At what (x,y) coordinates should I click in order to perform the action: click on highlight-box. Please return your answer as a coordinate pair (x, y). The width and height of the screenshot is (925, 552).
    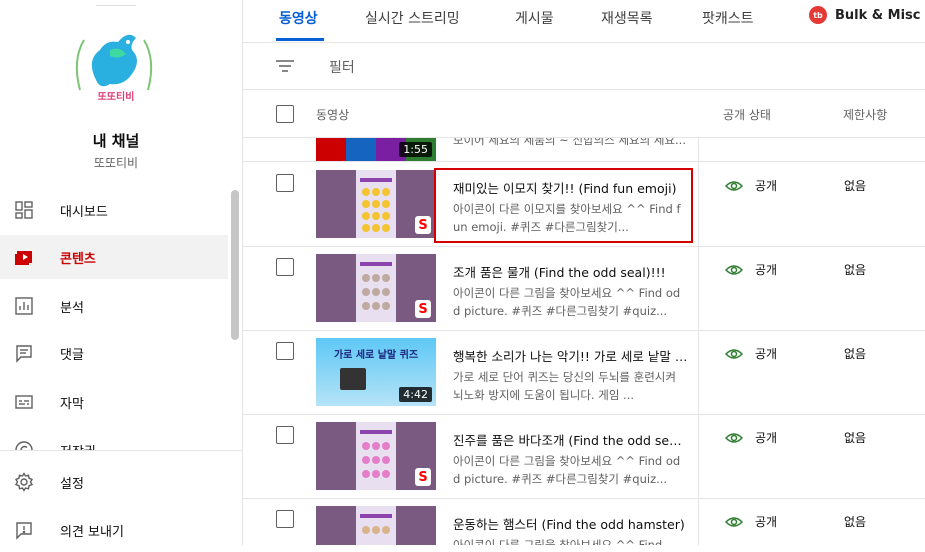
    Looking at the image, I should click on (563, 205).